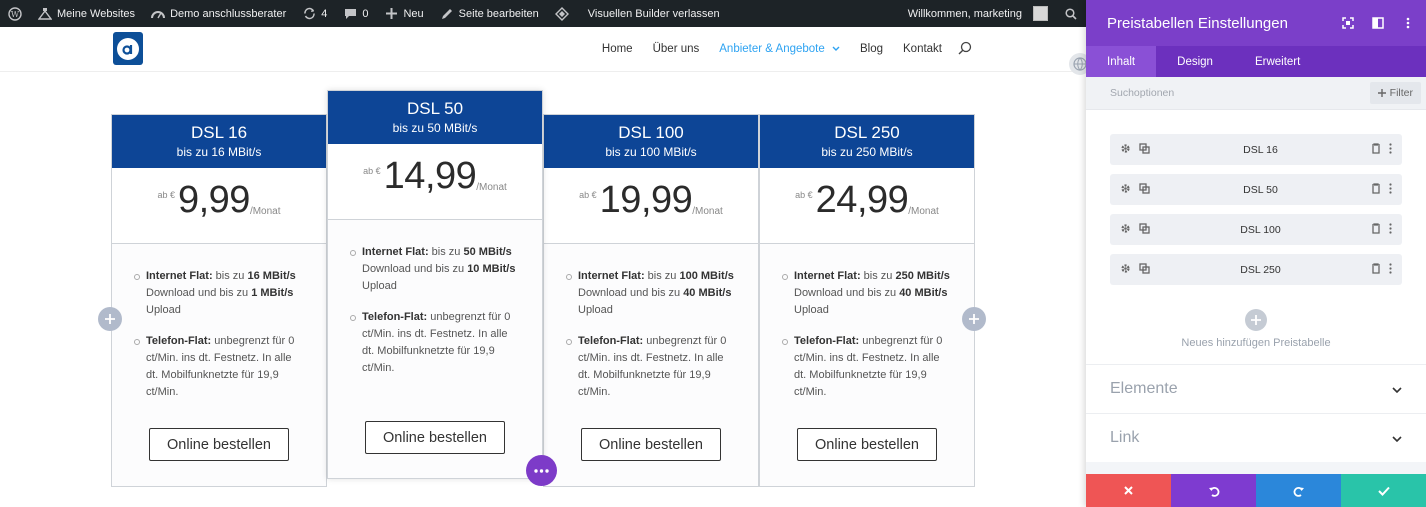 The width and height of the screenshot is (1426, 507). What do you see at coordinates (1260, 269) in the screenshot?
I see `list-item-label: DSL 250` at bounding box center [1260, 269].